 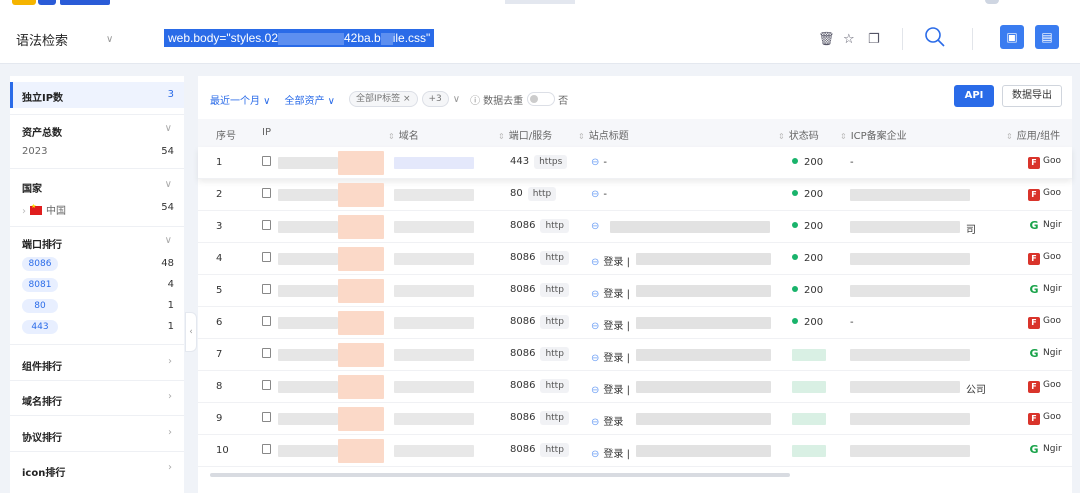 I want to click on port-service: 443 https, so click(x=539, y=162).